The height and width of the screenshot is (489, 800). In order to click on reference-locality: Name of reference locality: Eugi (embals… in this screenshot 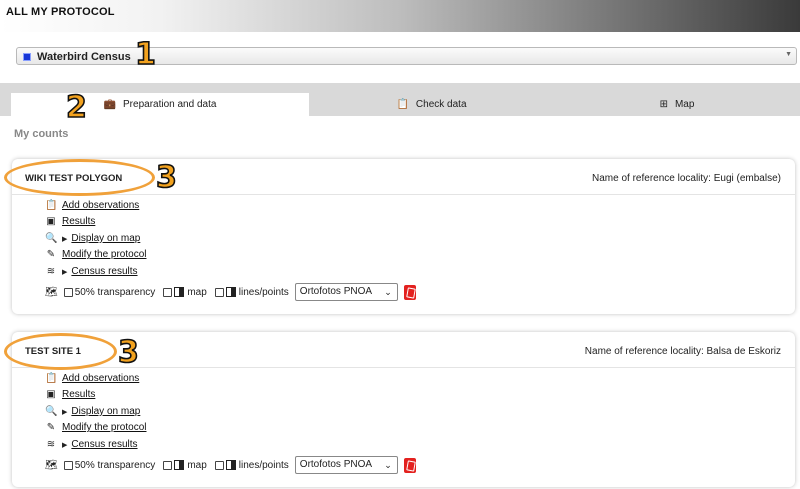, I will do `click(686, 178)`.